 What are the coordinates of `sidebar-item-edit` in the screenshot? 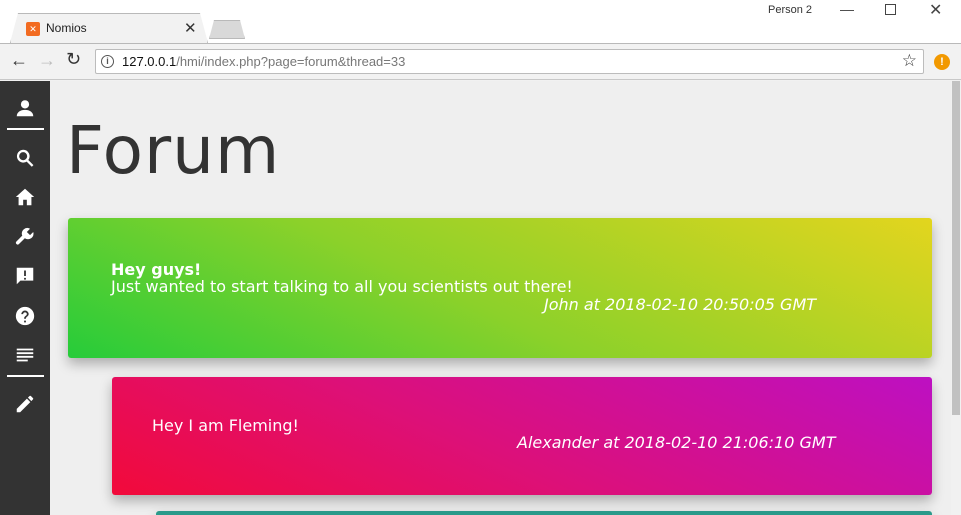 It's located at (25, 404).